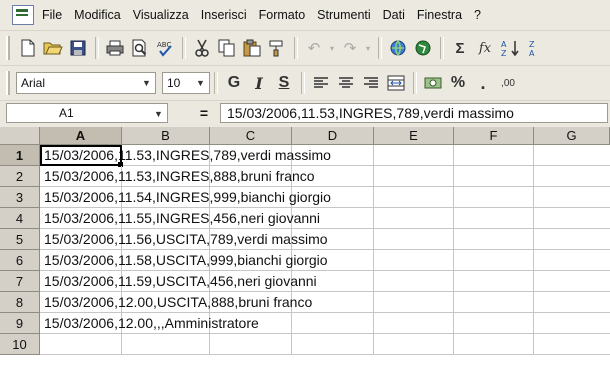 The image size is (610, 366). Describe the element at coordinates (86, 83) in the screenshot. I see `font-name-select: Arial ▼` at that location.